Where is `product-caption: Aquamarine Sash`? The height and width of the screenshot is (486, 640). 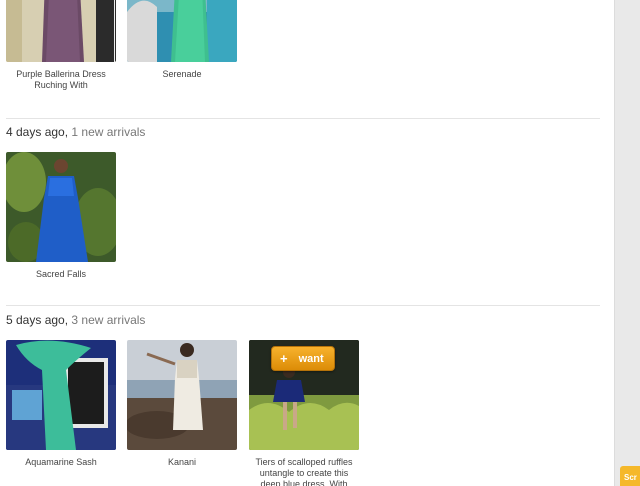
product-caption: Aquamarine Sash is located at coordinates (61, 462).